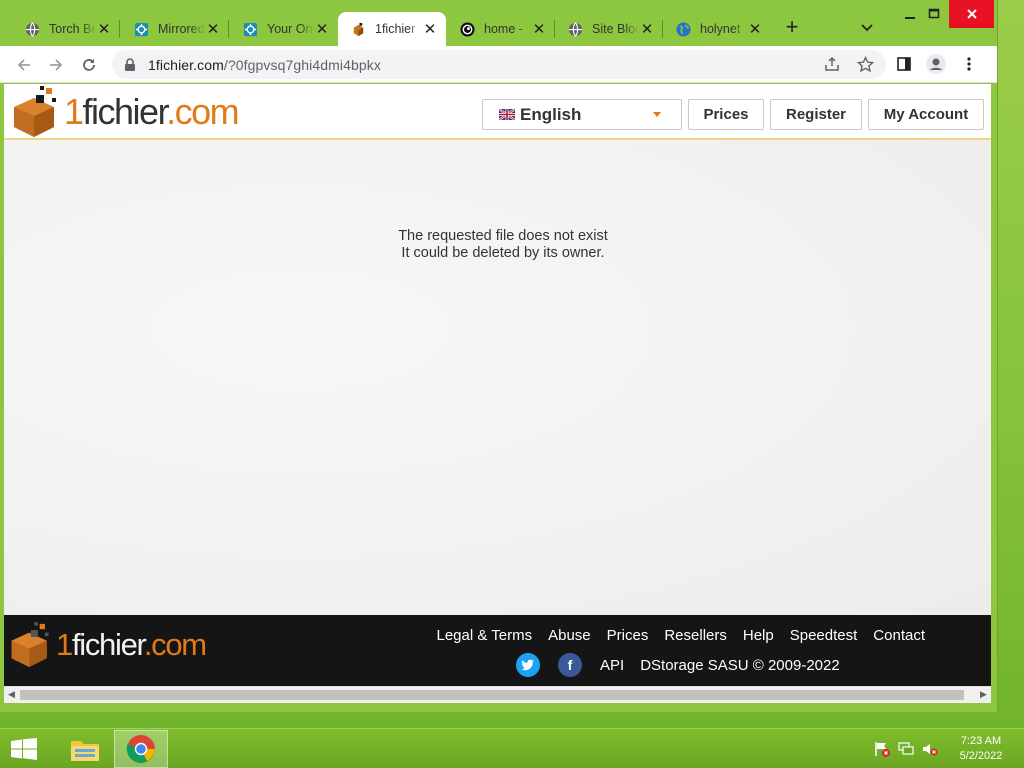 The height and width of the screenshot is (768, 1024). Describe the element at coordinates (865, 64) in the screenshot. I see `bookmark-star-icon` at that location.